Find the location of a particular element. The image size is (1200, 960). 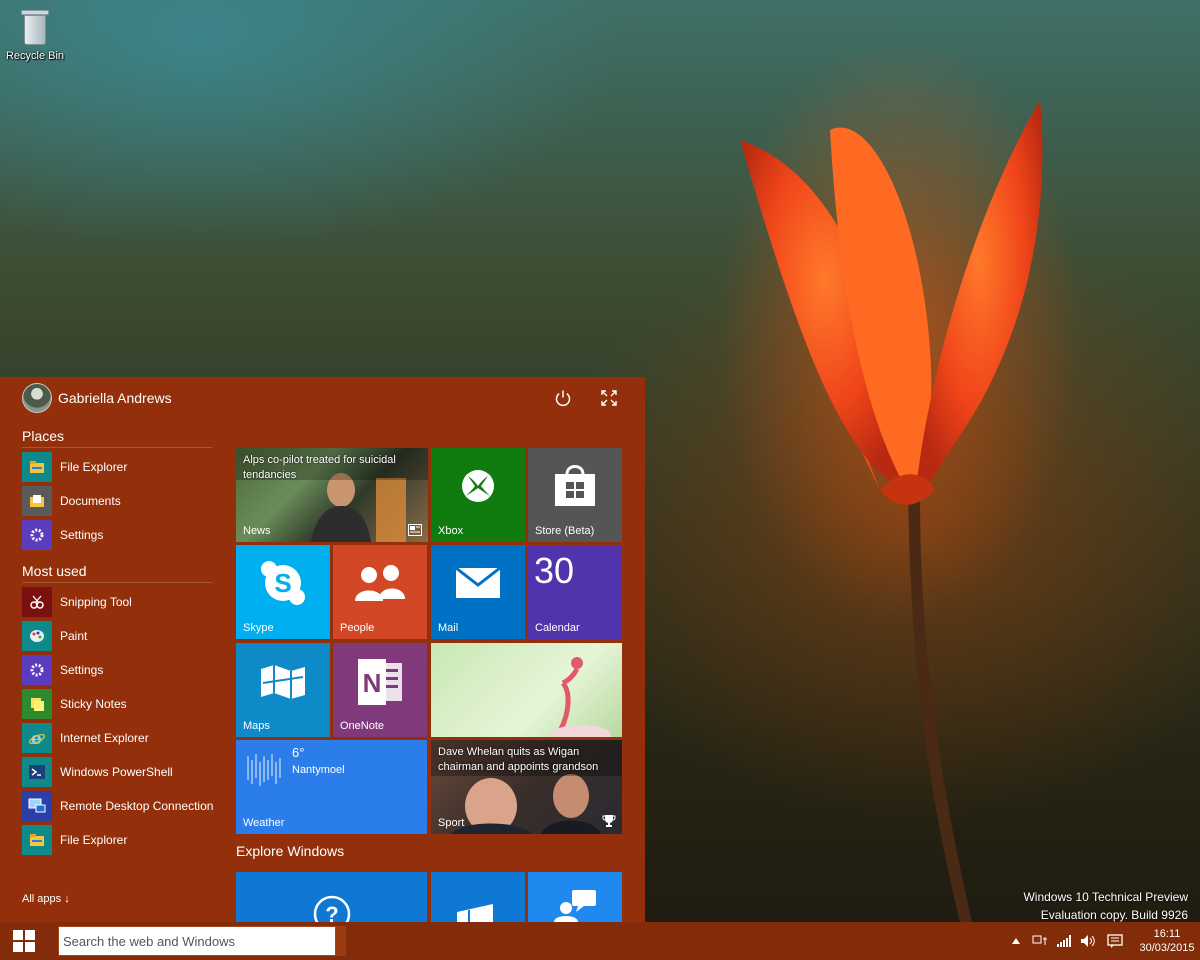

place-file-explorer: File Explorer is located at coordinates (74, 467).